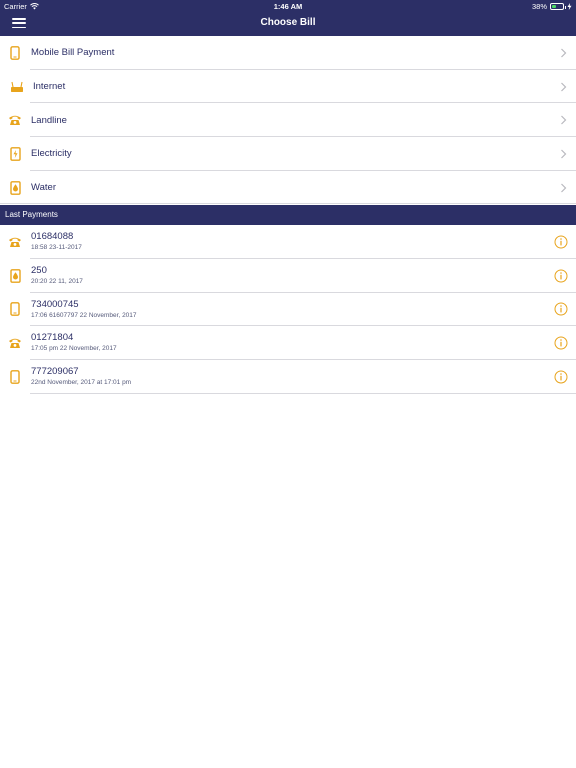  I want to click on bill-item-water: Water, so click(288, 188).